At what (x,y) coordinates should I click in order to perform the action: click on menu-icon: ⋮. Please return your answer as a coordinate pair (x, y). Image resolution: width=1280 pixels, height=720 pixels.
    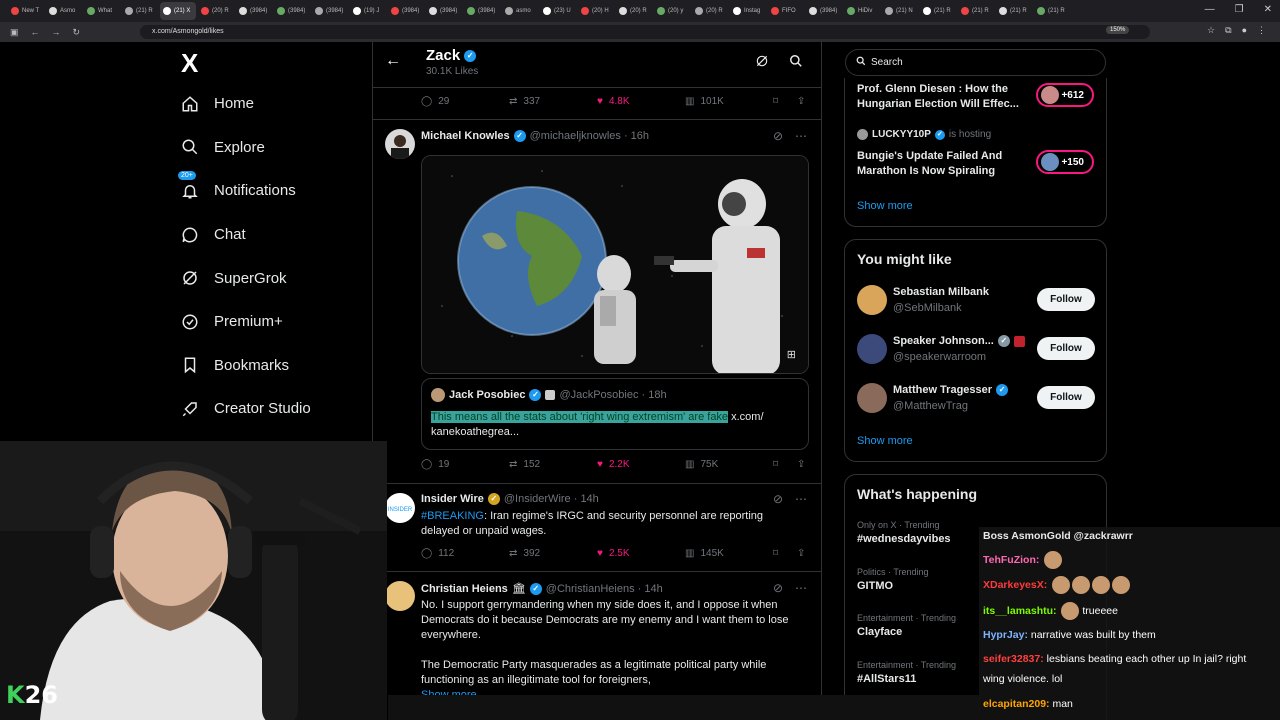
    Looking at the image, I should click on (1261, 30).